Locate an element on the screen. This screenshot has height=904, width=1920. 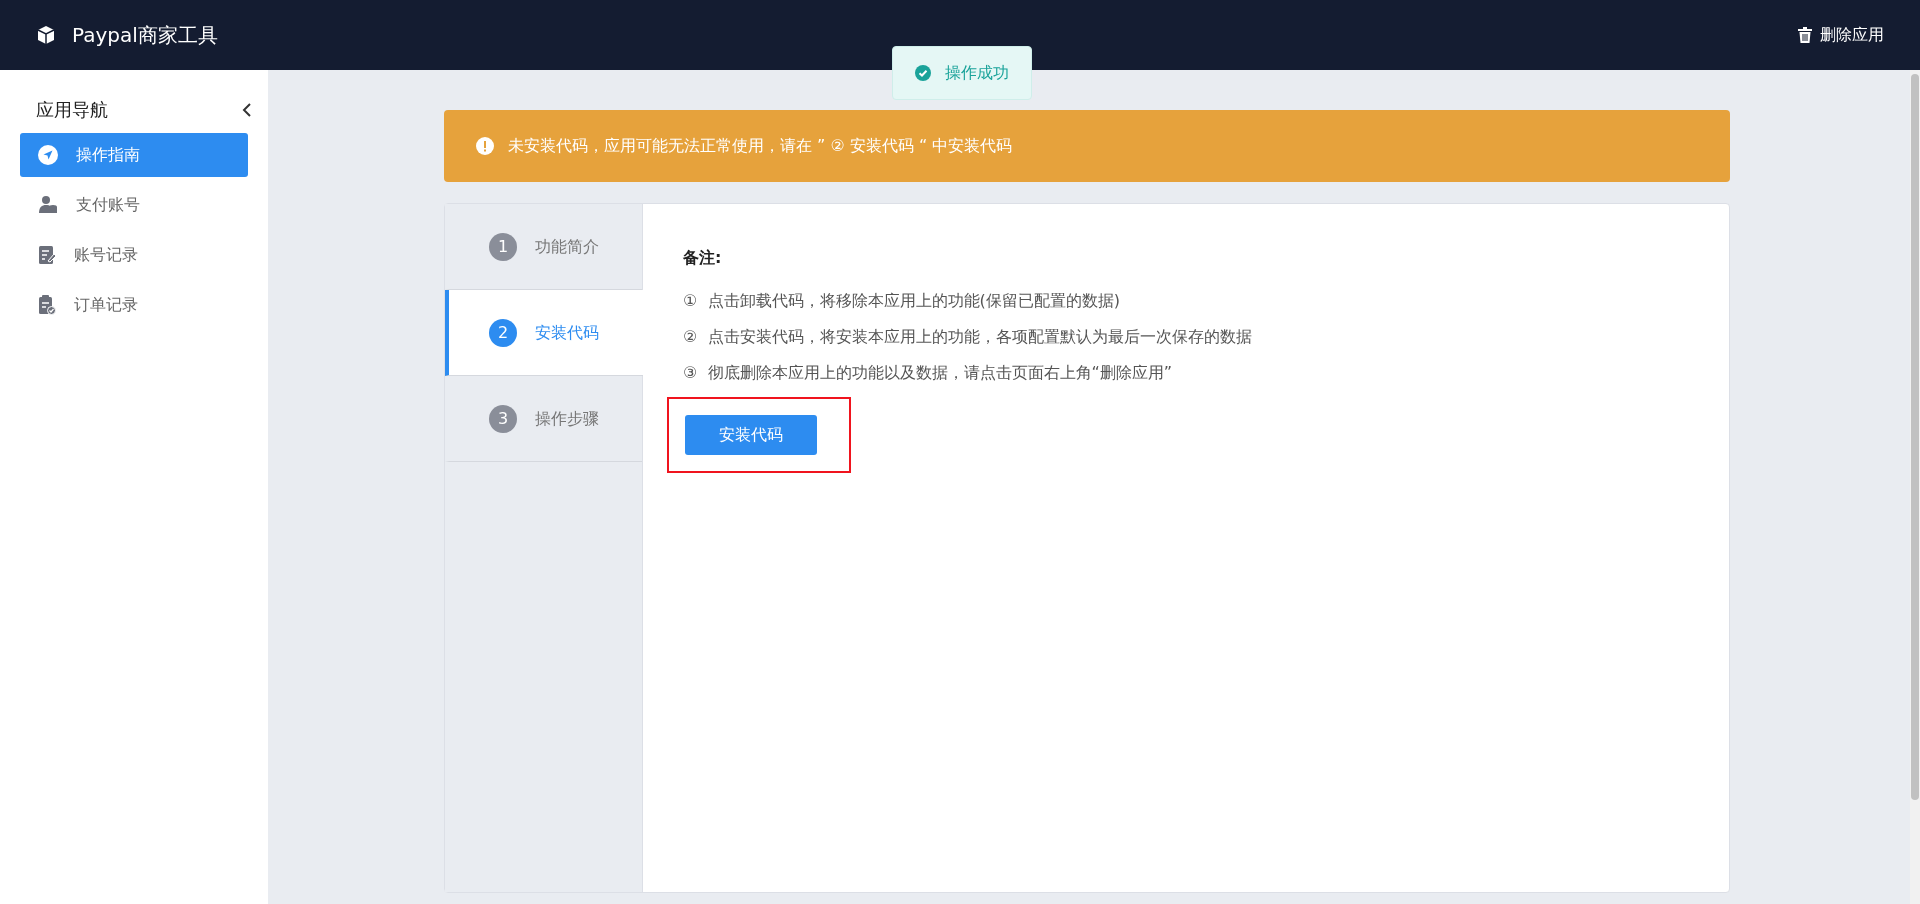
note-text: ① 点击卸载代码，将移除本应用上的功能(保留已配置的数据) is located at coordinates (902, 301).